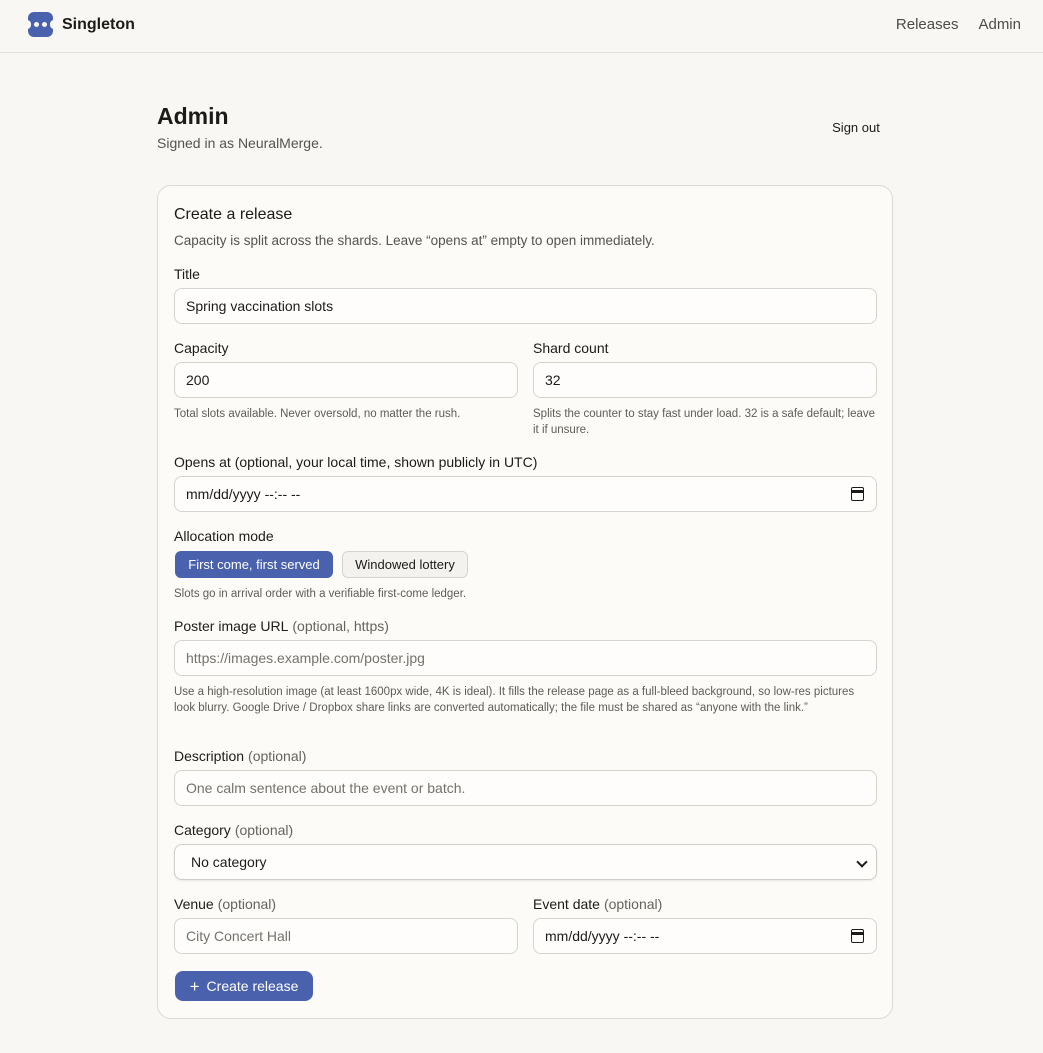 The width and height of the screenshot is (1043, 1053). I want to click on allocation-fcfs-button: First come, first served, so click(254, 564).